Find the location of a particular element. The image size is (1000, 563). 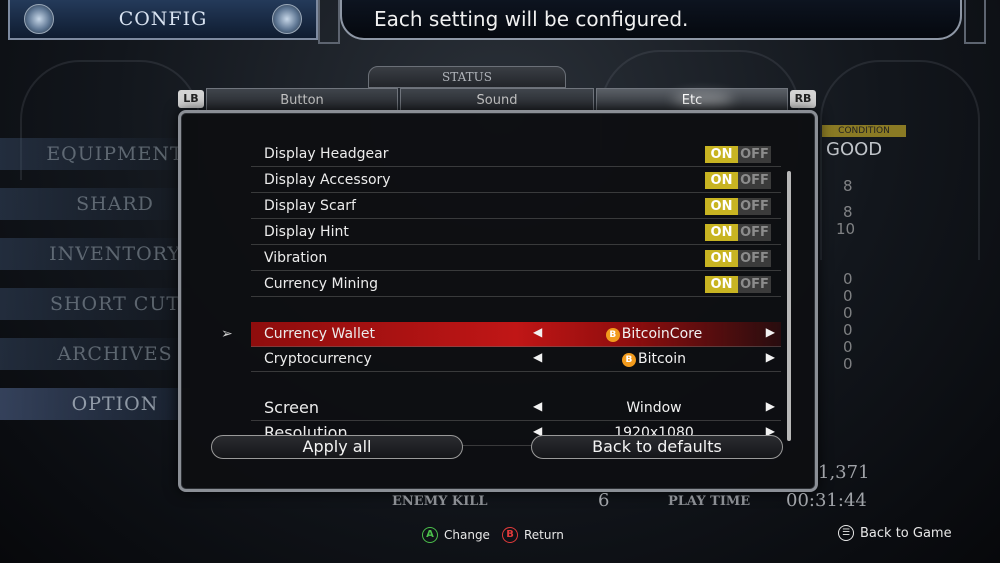

hint-text: Each setting will be configured. is located at coordinates (531, 19).